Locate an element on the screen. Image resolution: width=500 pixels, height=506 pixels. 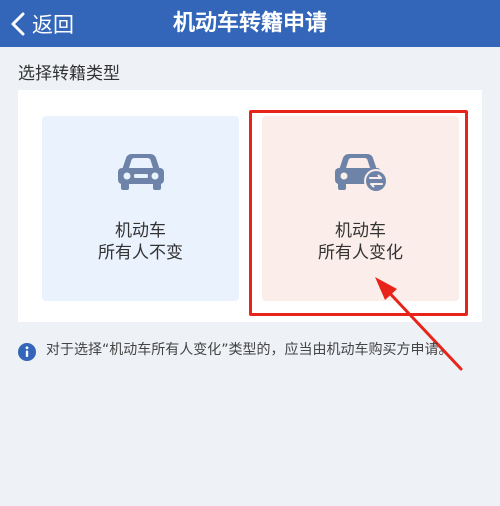
option-label-line2: 所有人变化 is located at coordinates (360, 253).